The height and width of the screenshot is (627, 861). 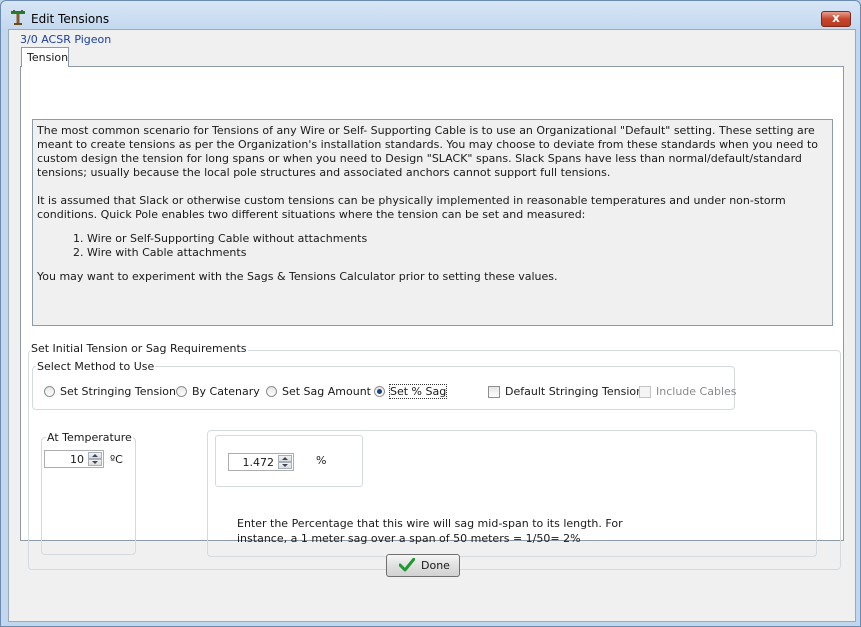 What do you see at coordinates (457, 253) in the screenshot?
I see `list-item: Wire with Cable attachments` at bounding box center [457, 253].